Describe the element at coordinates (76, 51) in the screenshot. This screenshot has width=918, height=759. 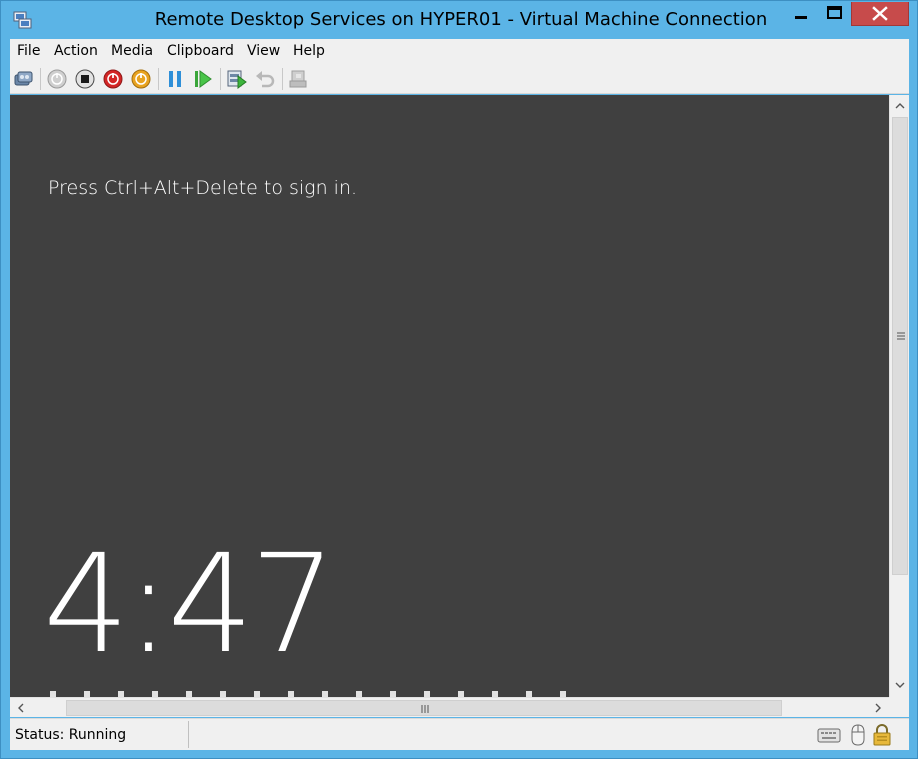
I see `menu-action: Action` at that location.